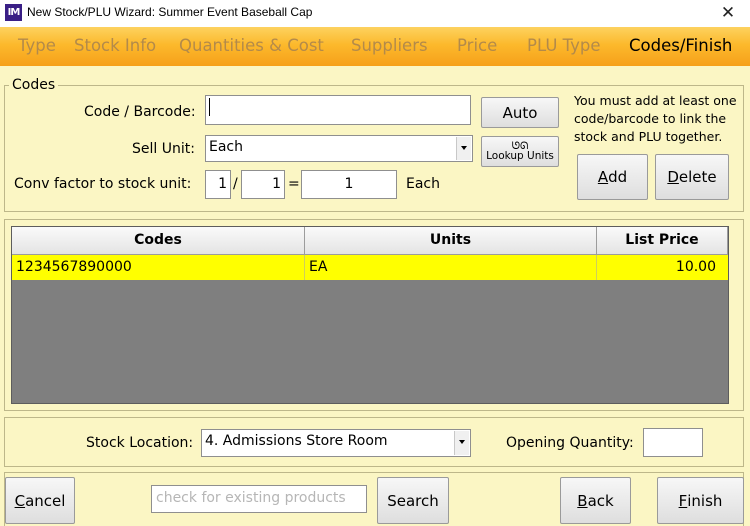 The width and height of the screenshot is (750, 526). I want to click on conv-result-field: 1, so click(349, 184).